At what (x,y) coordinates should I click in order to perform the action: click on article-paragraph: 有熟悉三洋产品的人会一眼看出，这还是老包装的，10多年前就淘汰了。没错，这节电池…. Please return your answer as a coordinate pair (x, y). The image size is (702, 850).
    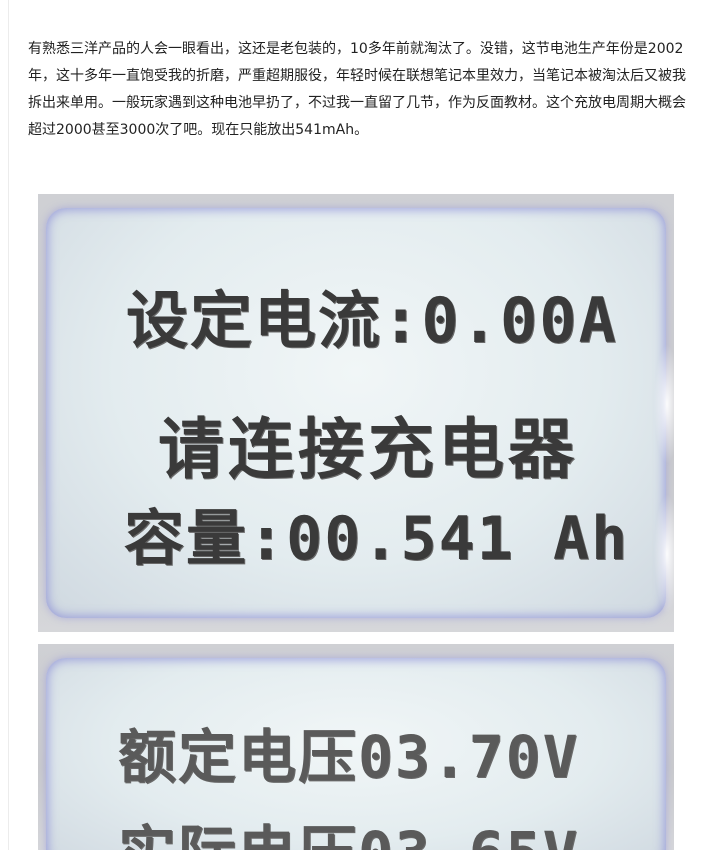
    Looking at the image, I should click on (357, 89).